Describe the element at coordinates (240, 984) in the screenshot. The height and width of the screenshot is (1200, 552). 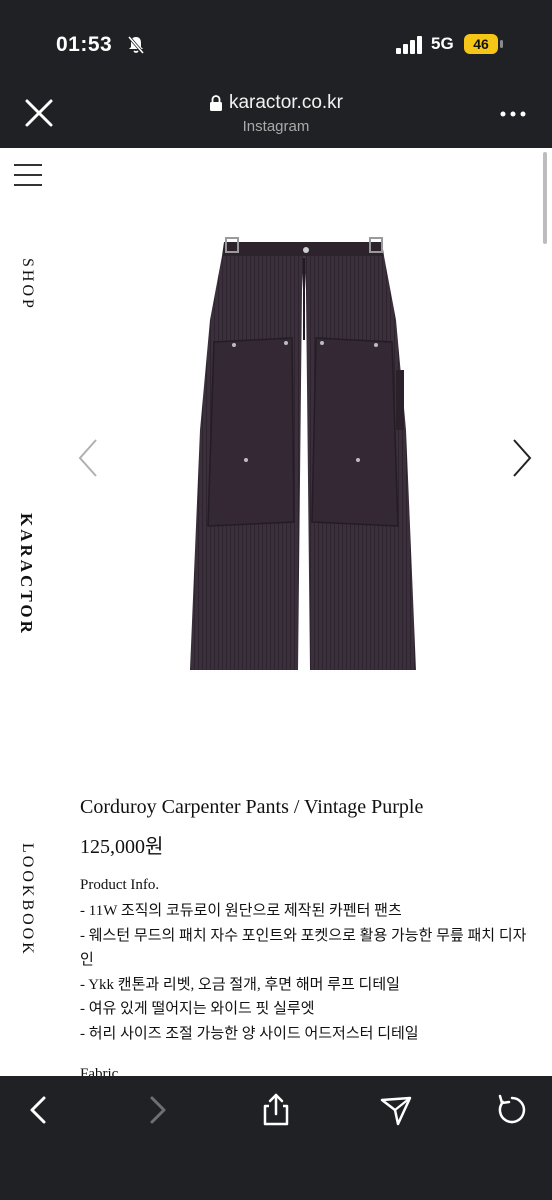
I see `list-item: - Ykk 캔톤과 리벳, 오금 절개, 후면 해머 루프 디테일` at that location.